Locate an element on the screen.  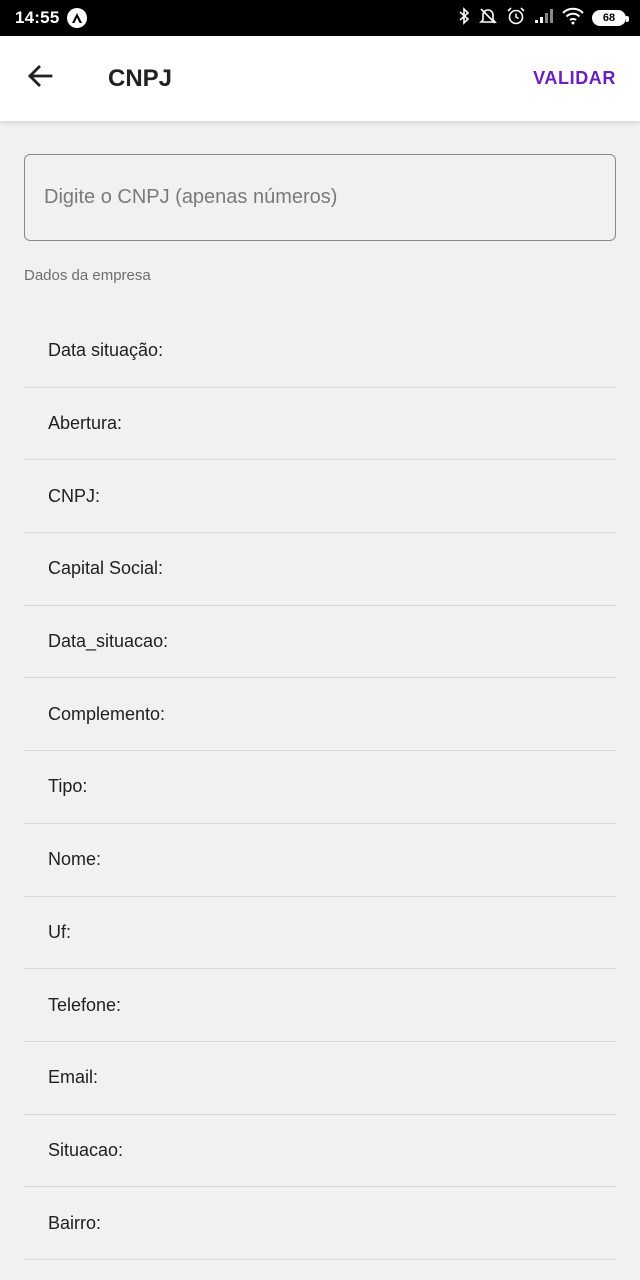
info-label: CNPJ: is located at coordinates (74, 495).